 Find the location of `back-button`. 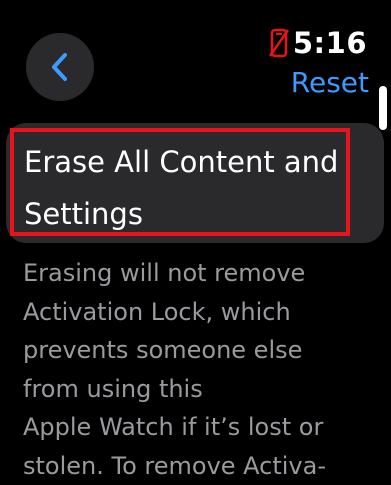

back-button is located at coordinates (60, 67).